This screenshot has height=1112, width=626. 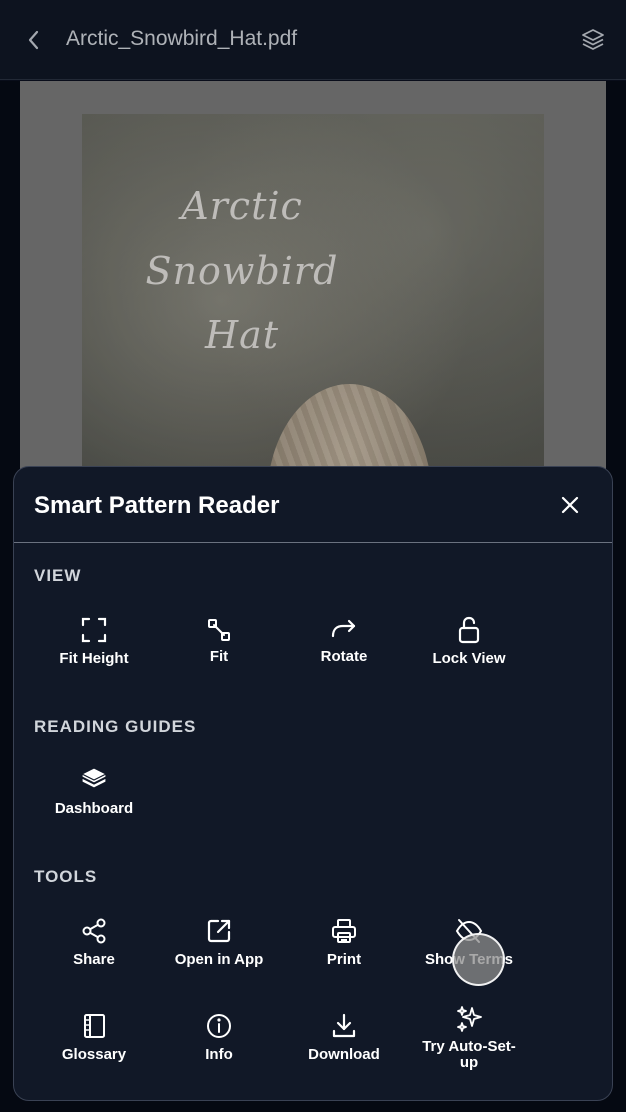 What do you see at coordinates (115, 726) in the screenshot?
I see `section-label-reading-guides: READING GUIDES` at bounding box center [115, 726].